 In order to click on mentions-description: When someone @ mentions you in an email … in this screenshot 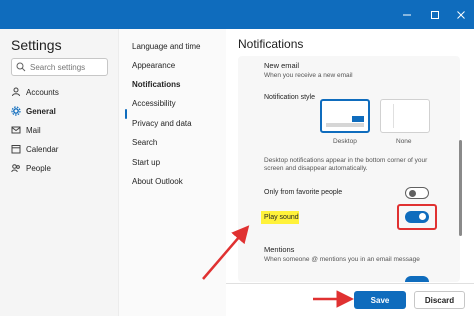, I will do `click(342, 259)`.